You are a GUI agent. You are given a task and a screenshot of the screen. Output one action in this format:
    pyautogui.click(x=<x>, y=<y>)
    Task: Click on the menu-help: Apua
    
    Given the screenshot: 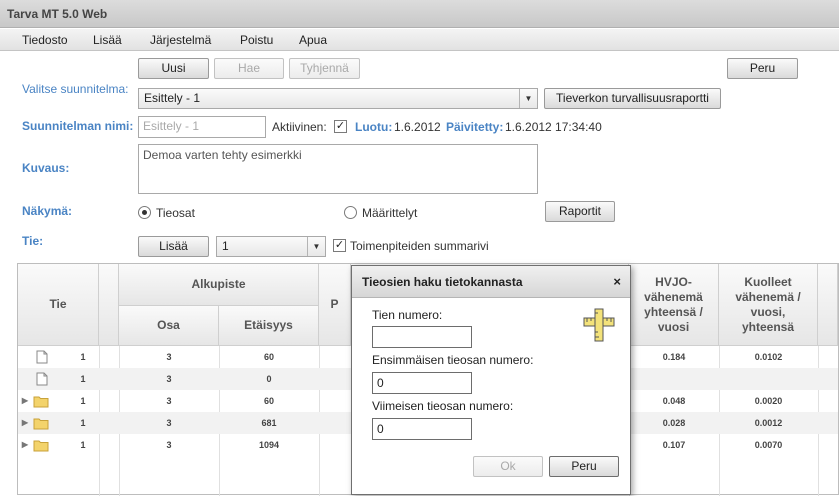 What is the action you would take?
    pyautogui.click(x=313, y=40)
    